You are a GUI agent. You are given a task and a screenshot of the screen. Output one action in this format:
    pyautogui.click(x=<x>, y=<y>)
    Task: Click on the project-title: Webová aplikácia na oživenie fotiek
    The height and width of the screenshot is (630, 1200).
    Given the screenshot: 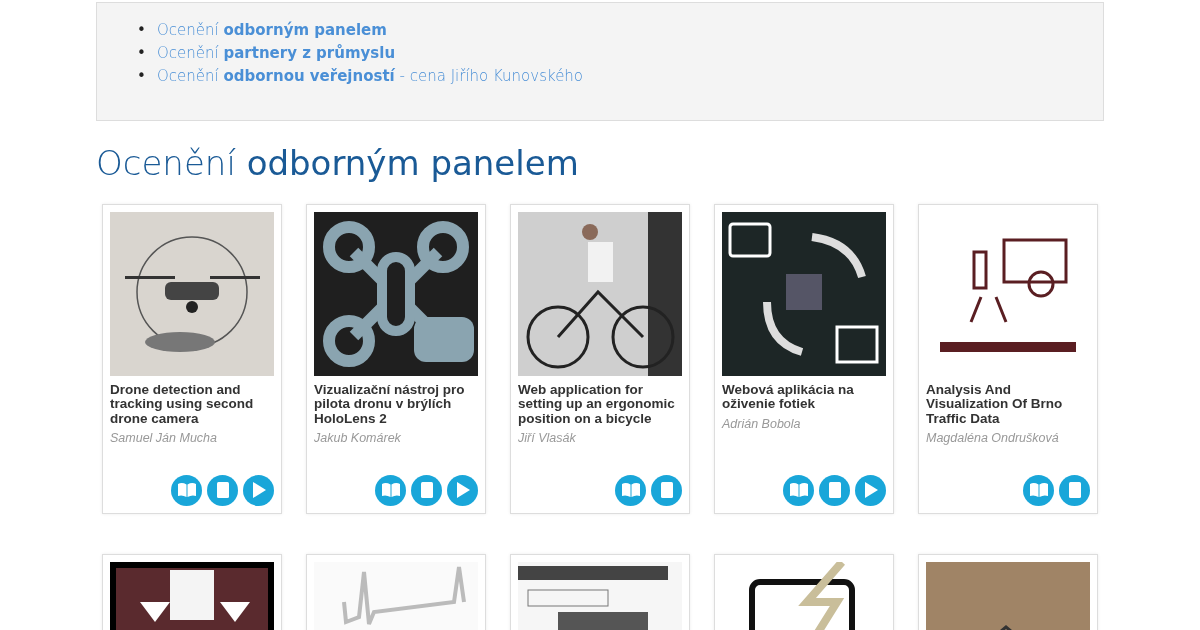 What is the action you would take?
    pyautogui.click(x=804, y=397)
    